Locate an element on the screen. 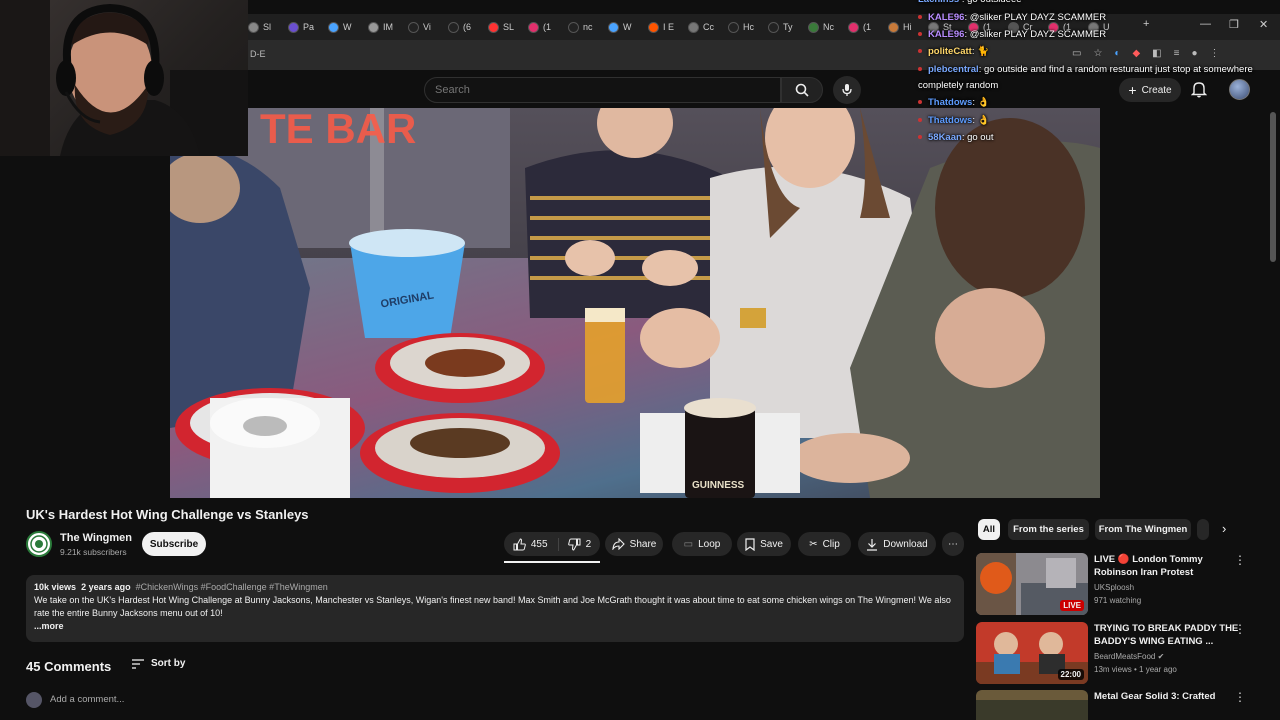  browser-tab: I E is located at coordinates (667, 27).